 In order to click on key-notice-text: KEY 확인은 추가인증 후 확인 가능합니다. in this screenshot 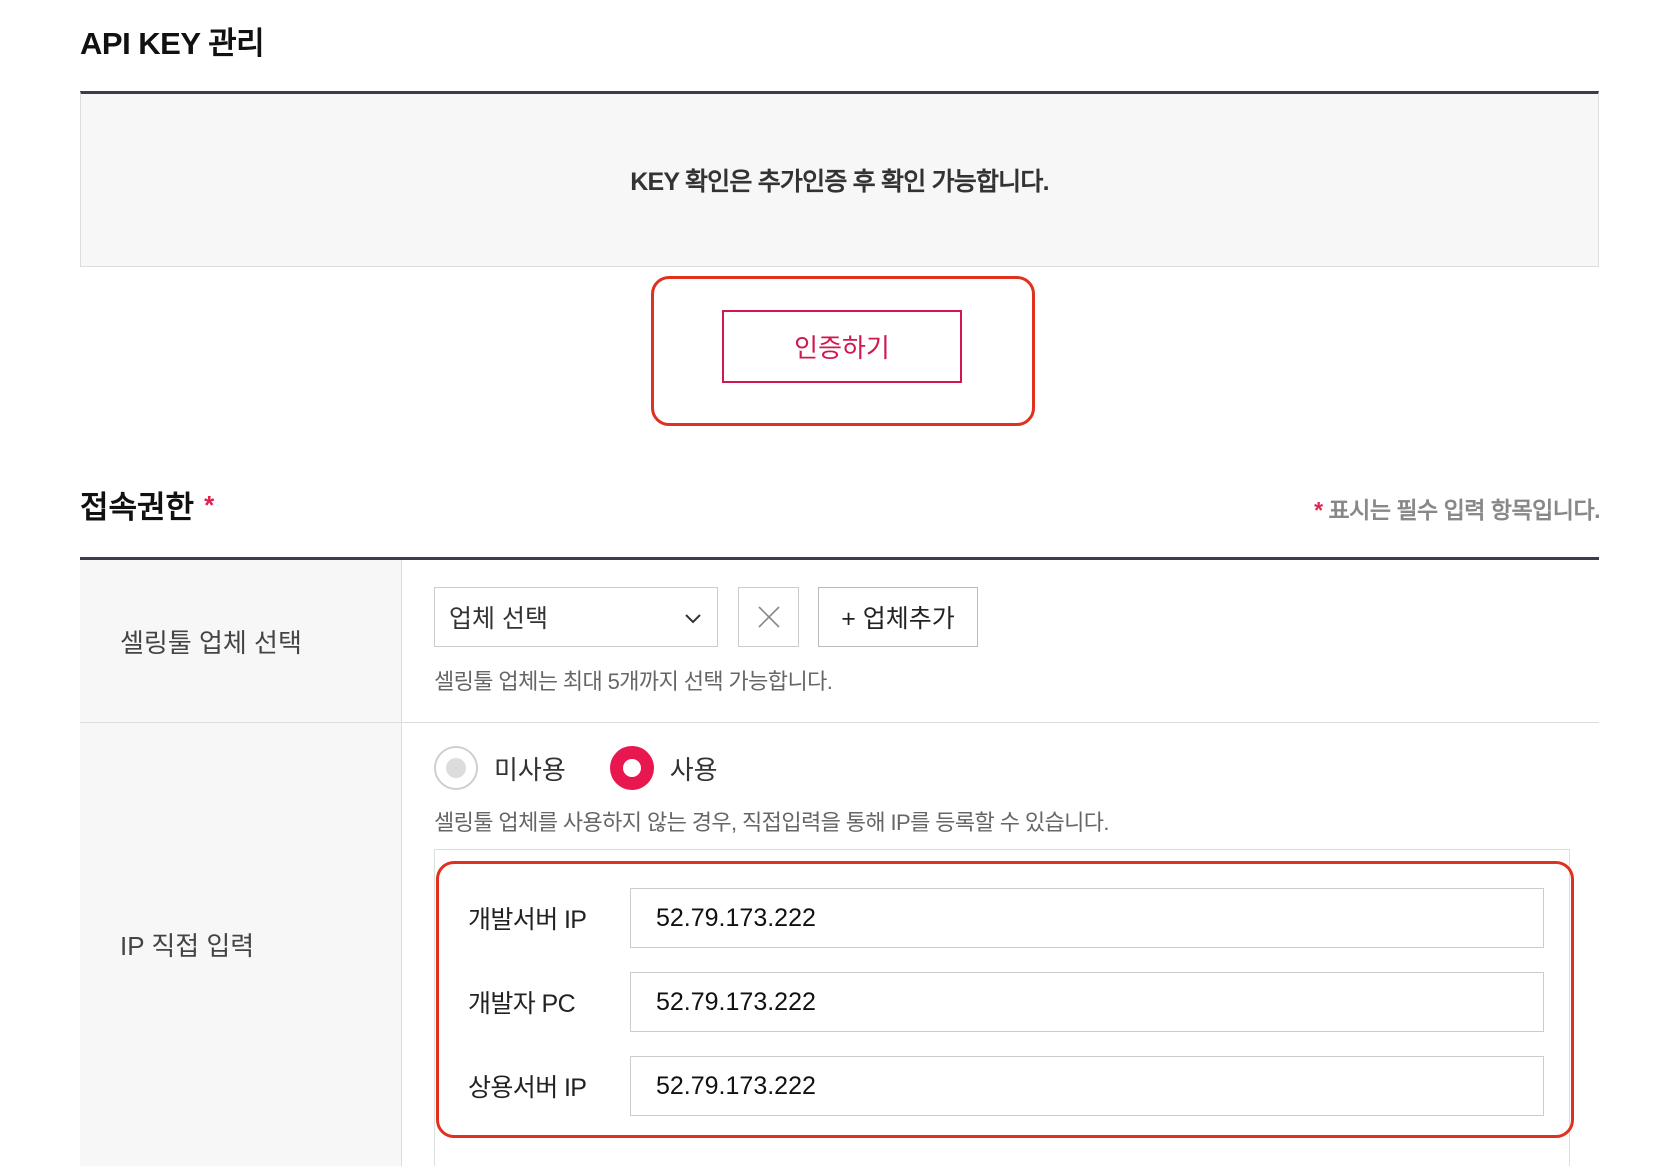, I will do `click(839, 182)`.